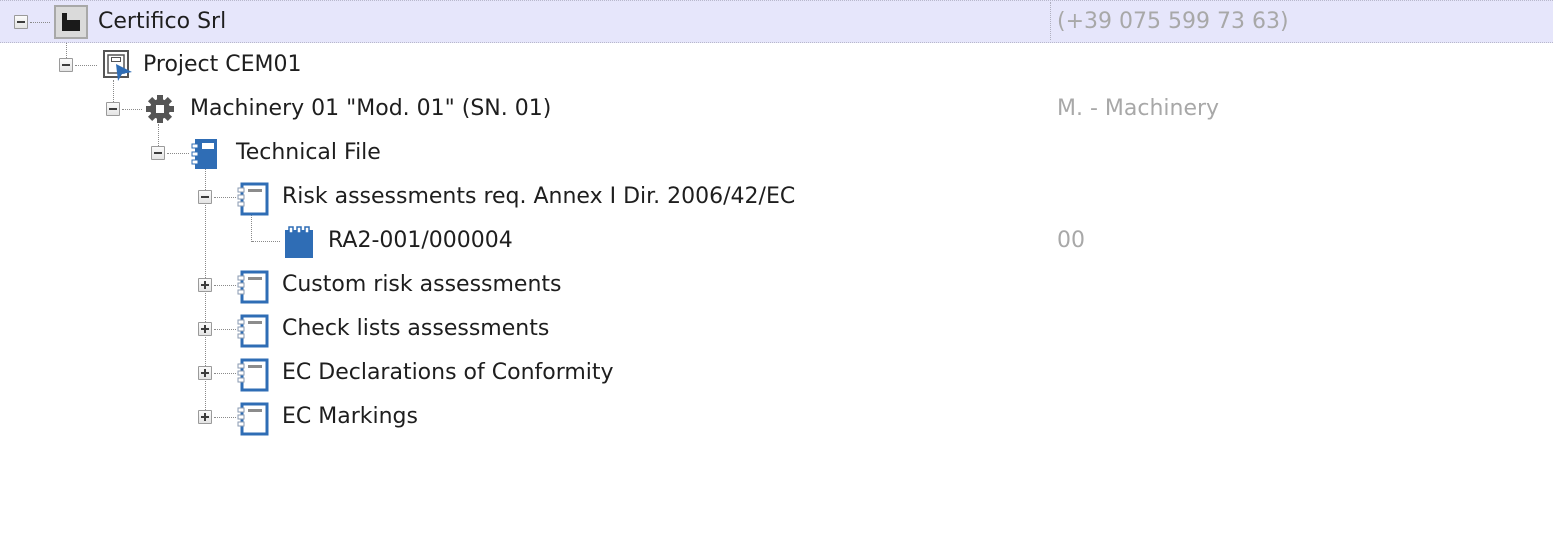 Image resolution: width=1553 pixels, height=550 pixels. What do you see at coordinates (350, 416) in the screenshot?
I see `node-label: EC Markings` at bounding box center [350, 416].